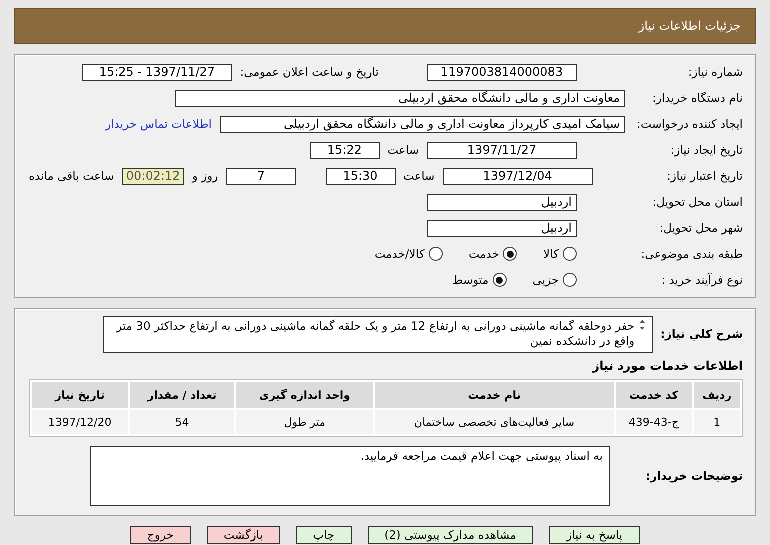 The image size is (770, 545). What do you see at coordinates (717, 395) in the screenshot?
I see `column-header: ردیف` at bounding box center [717, 395].